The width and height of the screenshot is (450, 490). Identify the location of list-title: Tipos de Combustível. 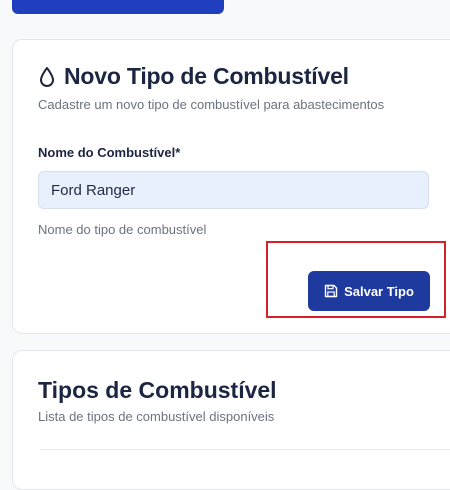
(157, 390).